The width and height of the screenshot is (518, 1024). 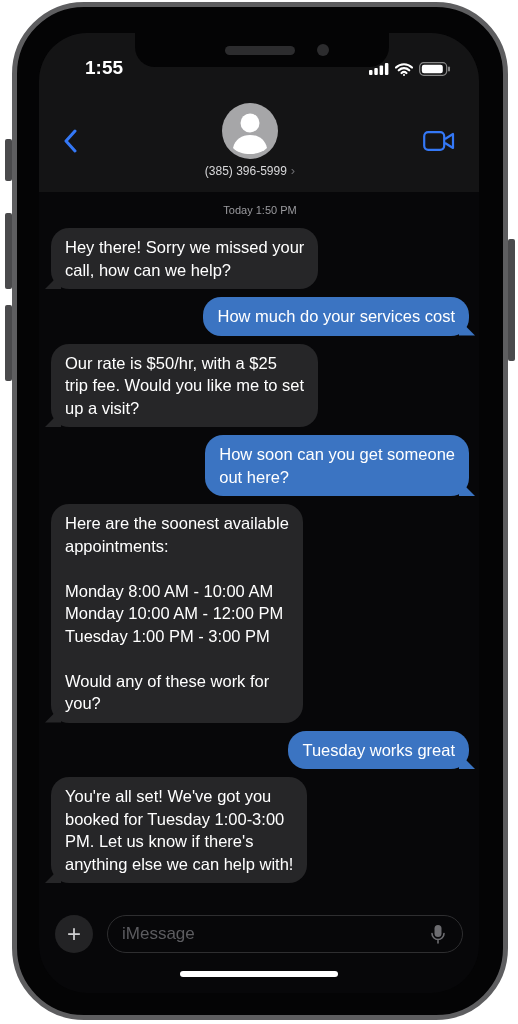 I want to click on timestamp: Today 1:50 PM, so click(x=260, y=210).